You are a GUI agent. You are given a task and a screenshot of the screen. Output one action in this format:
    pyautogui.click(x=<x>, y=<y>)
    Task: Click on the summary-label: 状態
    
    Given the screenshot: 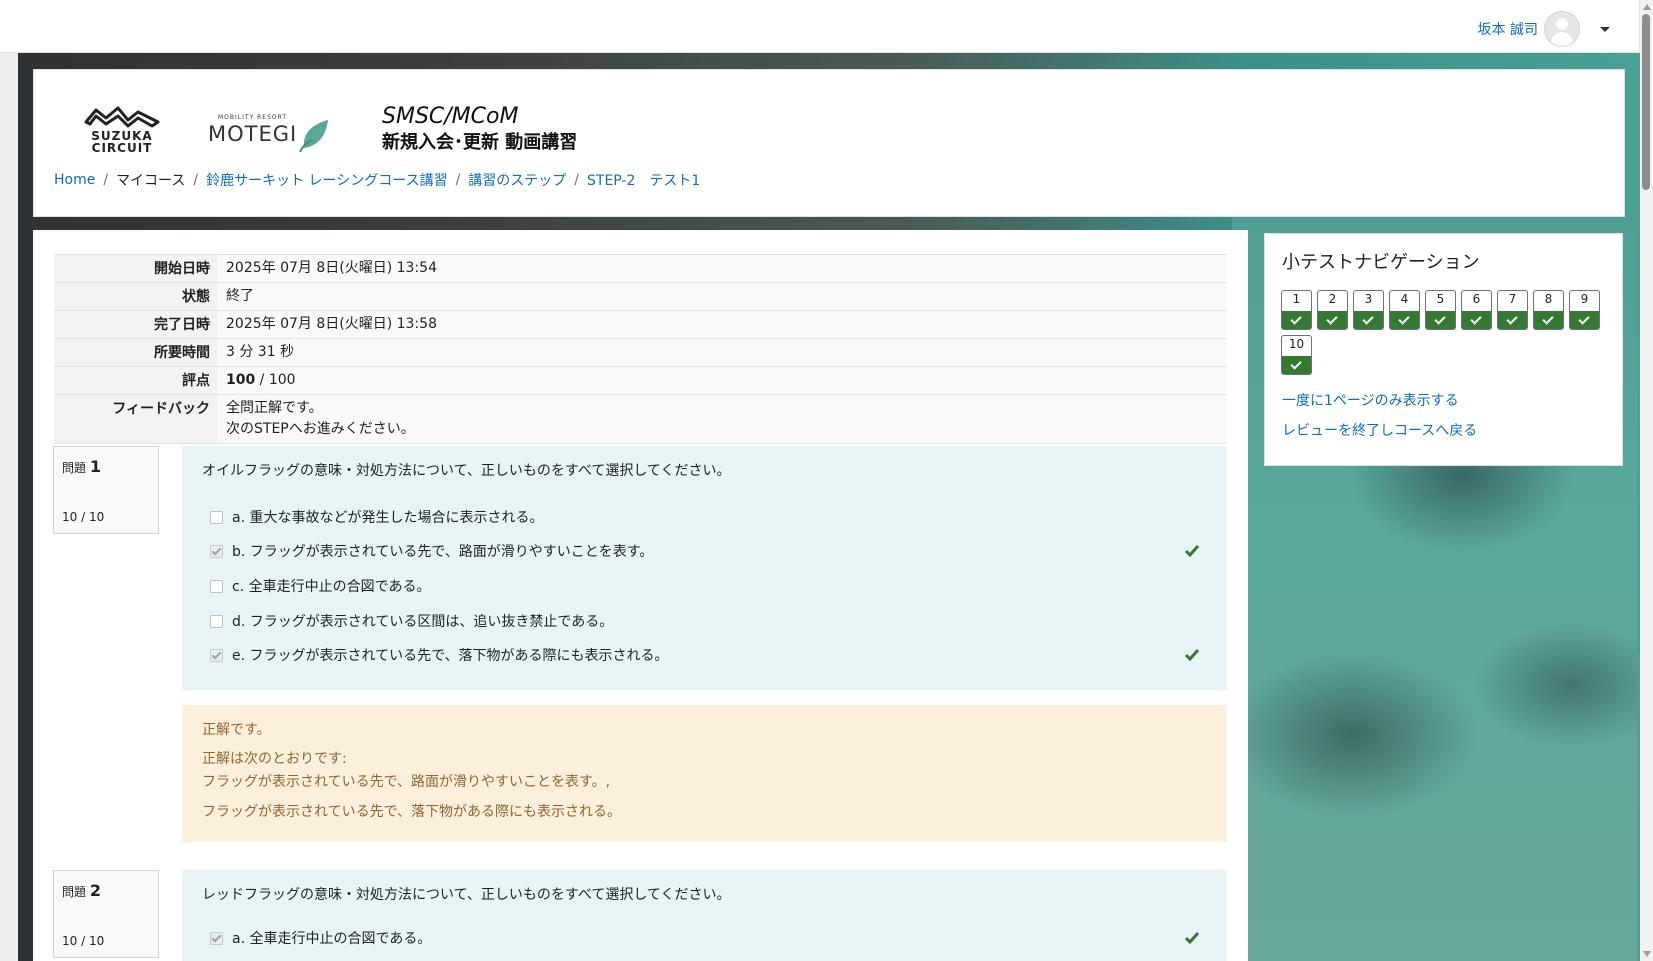 What is the action you would take?
    pyautogui.click(x=136, y=296)
    